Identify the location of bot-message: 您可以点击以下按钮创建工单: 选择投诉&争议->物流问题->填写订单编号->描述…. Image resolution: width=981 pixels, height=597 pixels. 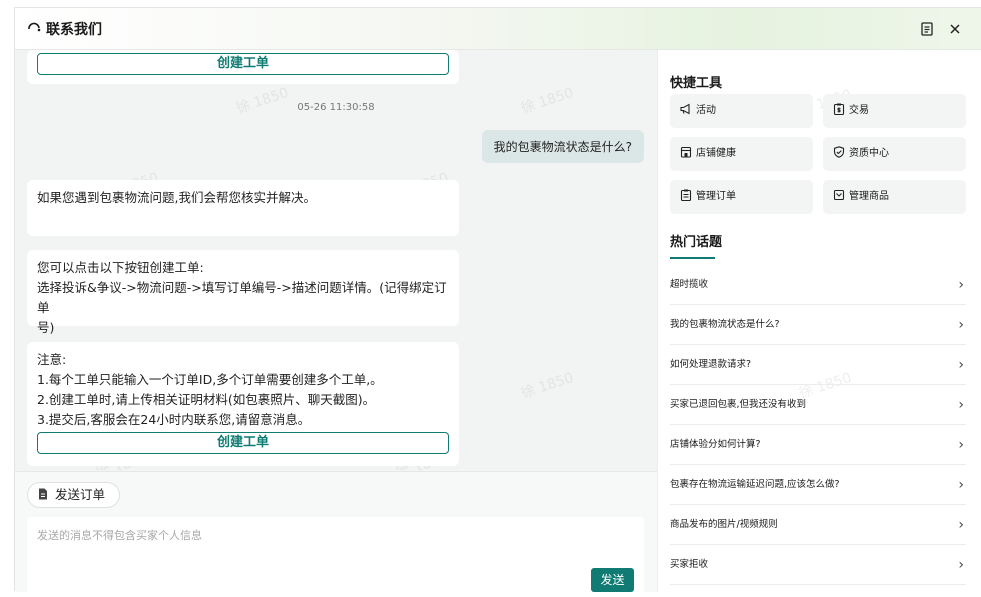
(243, 292).